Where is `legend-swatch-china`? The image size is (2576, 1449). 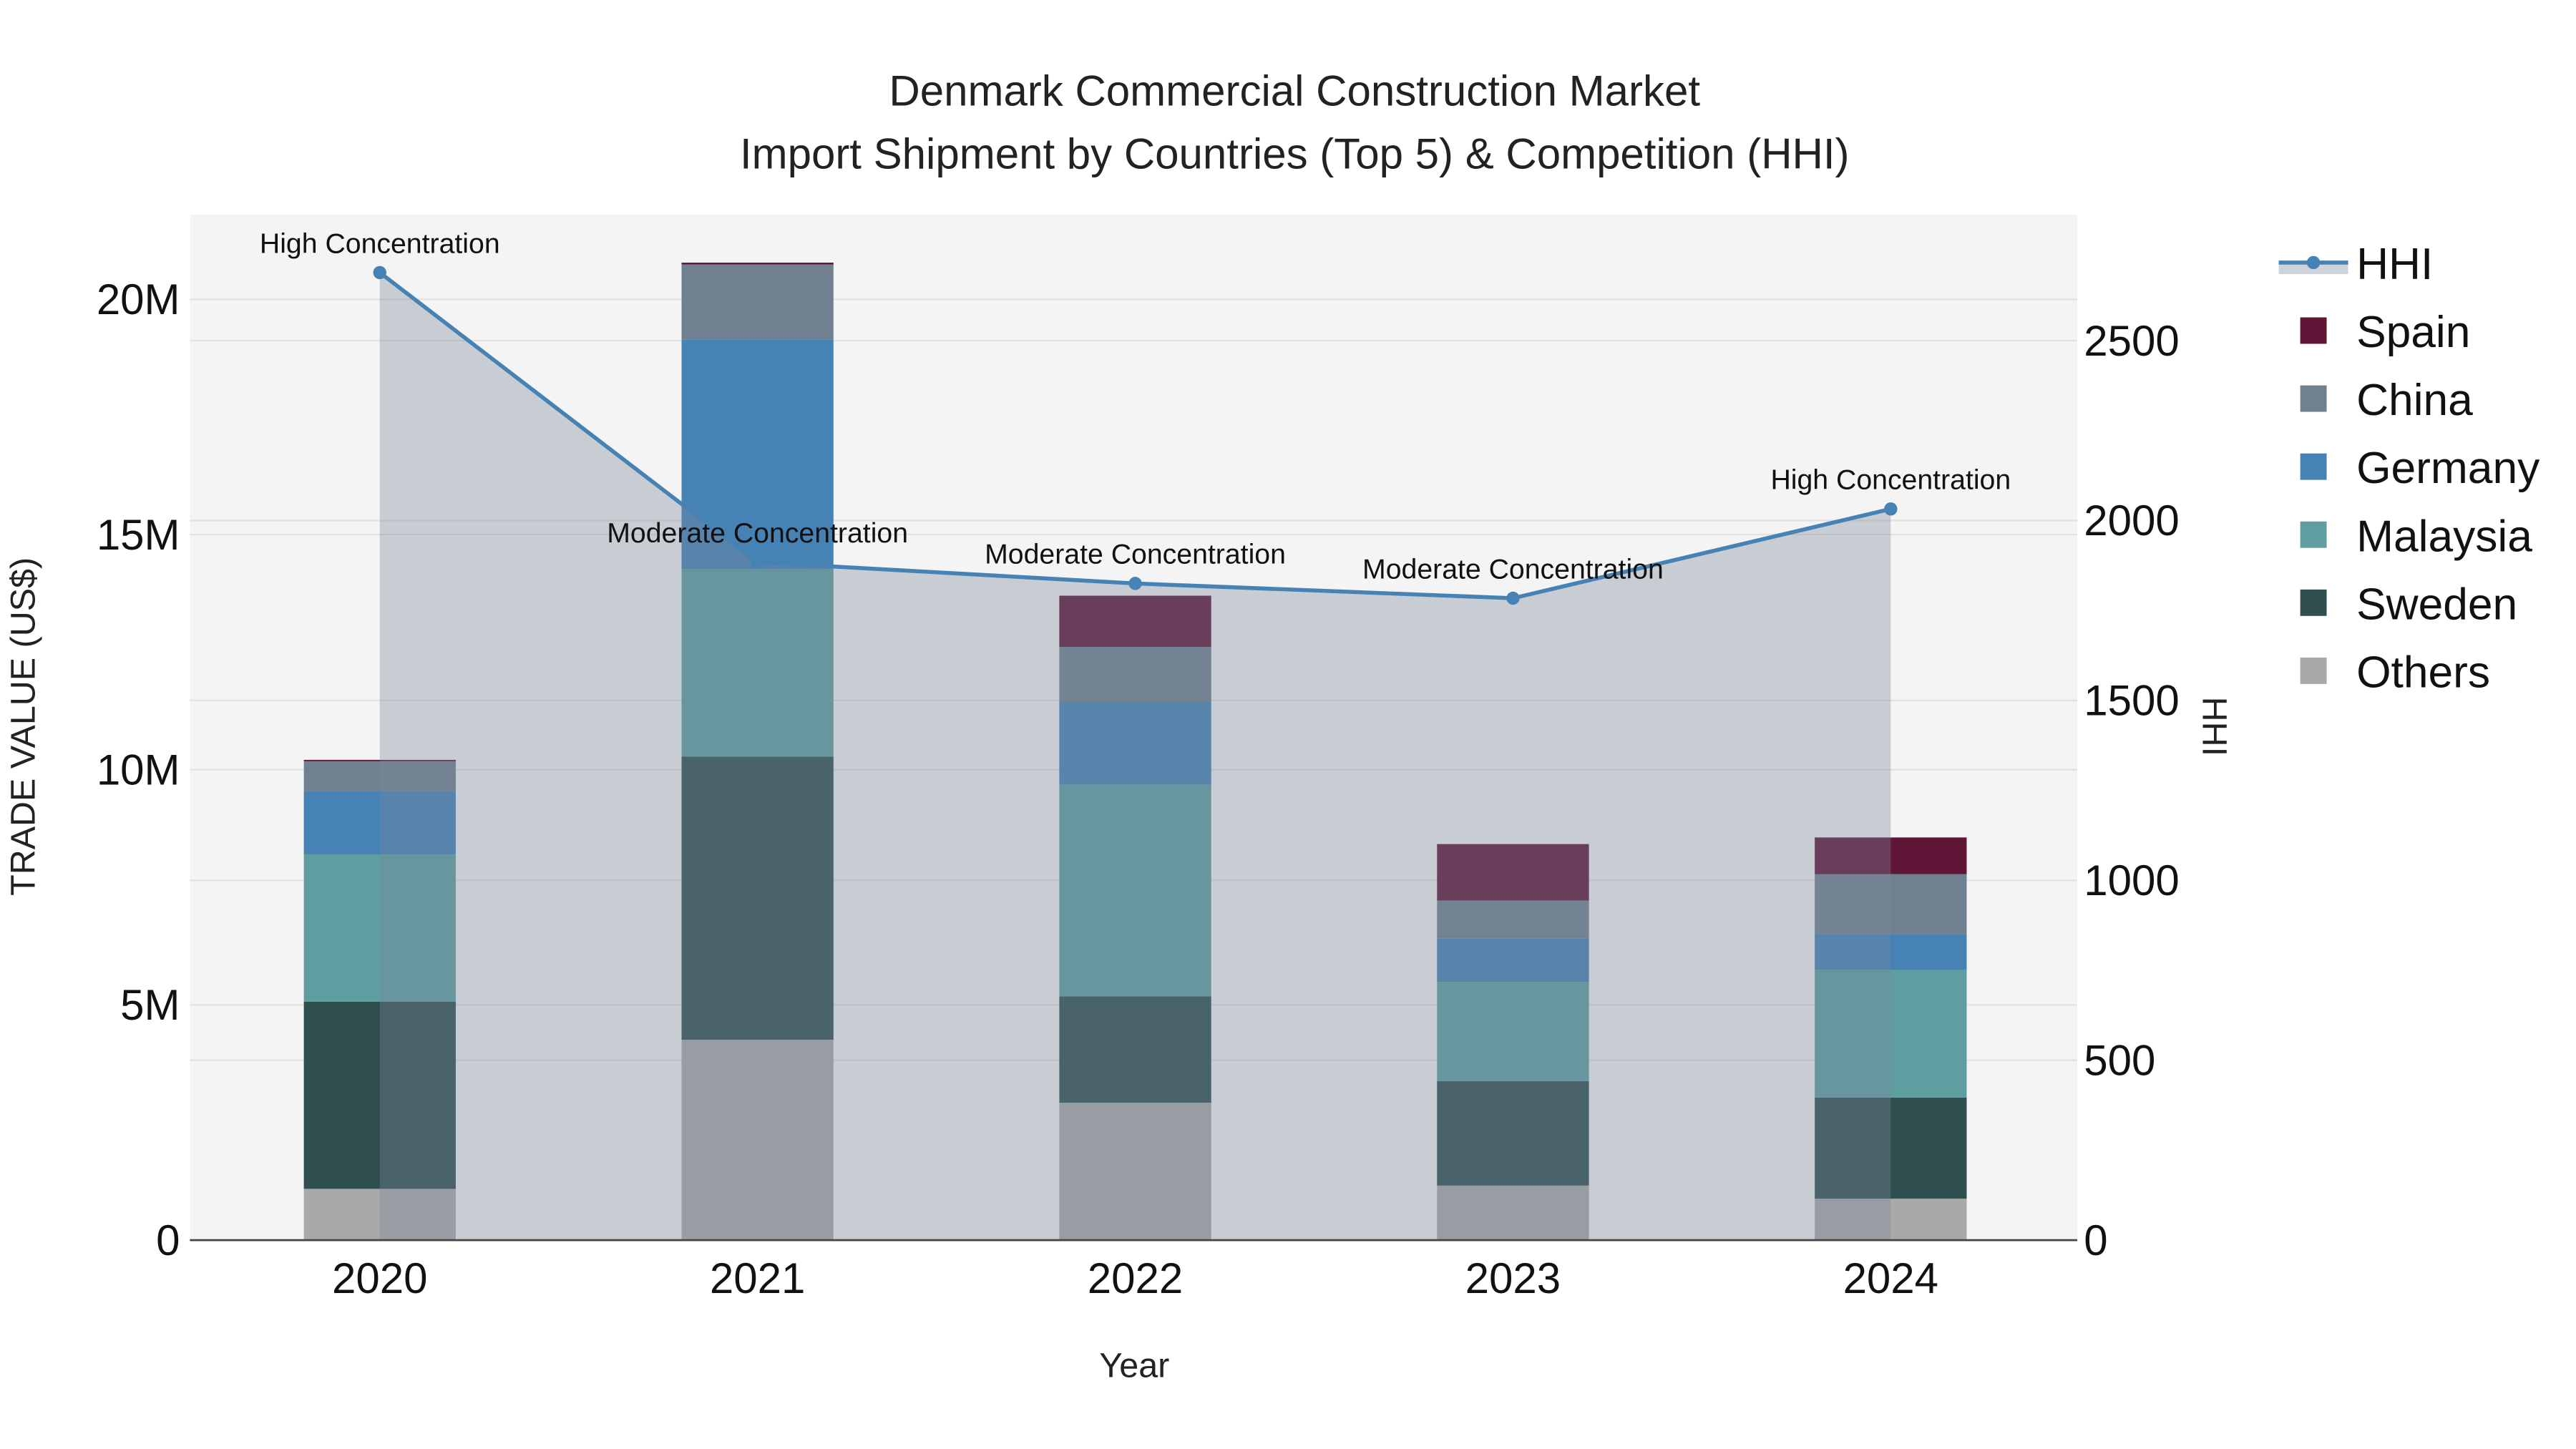
legend-swatch-china is located at coordinates (2313, 398).